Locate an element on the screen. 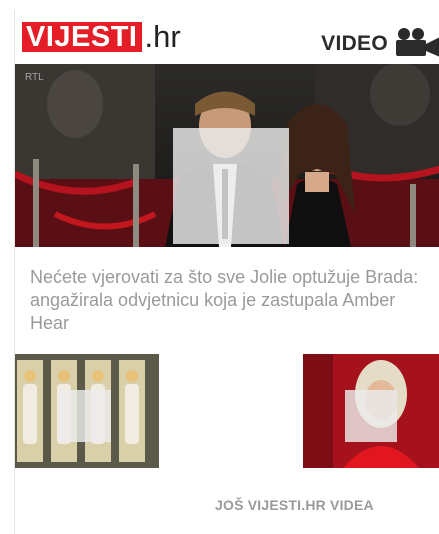 The height and width of the screenshot is (534, 439). widget-header: VIJESTI .hr VIDEO is located at coordinates (227, 36).